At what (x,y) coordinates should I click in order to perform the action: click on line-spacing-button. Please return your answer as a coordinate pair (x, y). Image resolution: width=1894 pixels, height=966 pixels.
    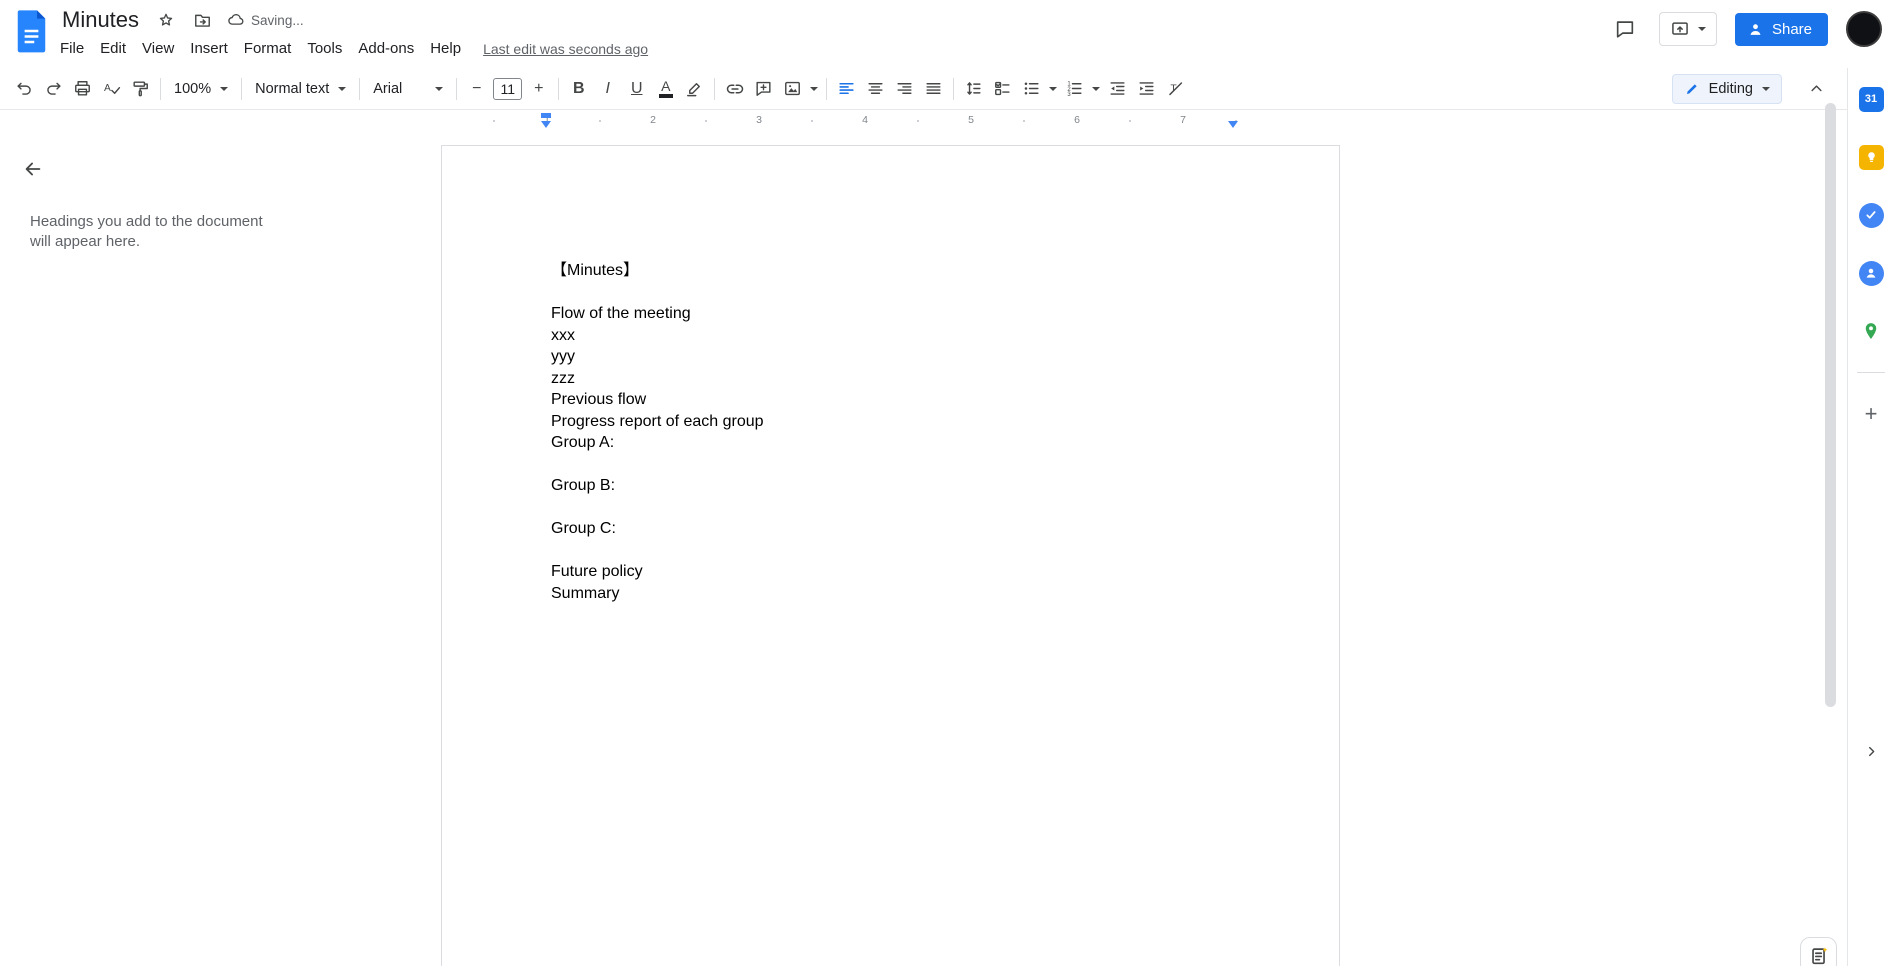
    Looking at the image, I should click on (973, 89).